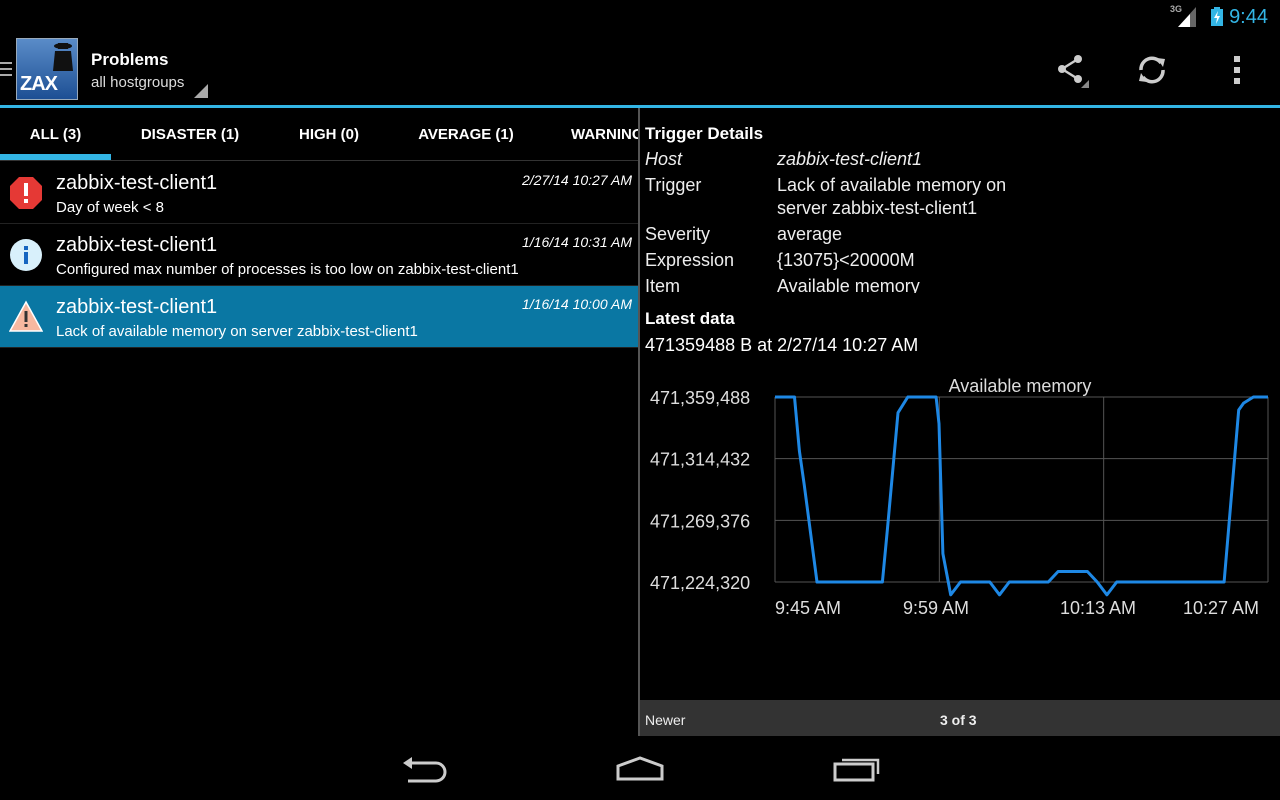 Image resolution: width=1280 pixels, height=800 pixels. Describe the element at coordinates (55, 134) in the screenshot. I see `tab-all: ALL (3)` at that location.